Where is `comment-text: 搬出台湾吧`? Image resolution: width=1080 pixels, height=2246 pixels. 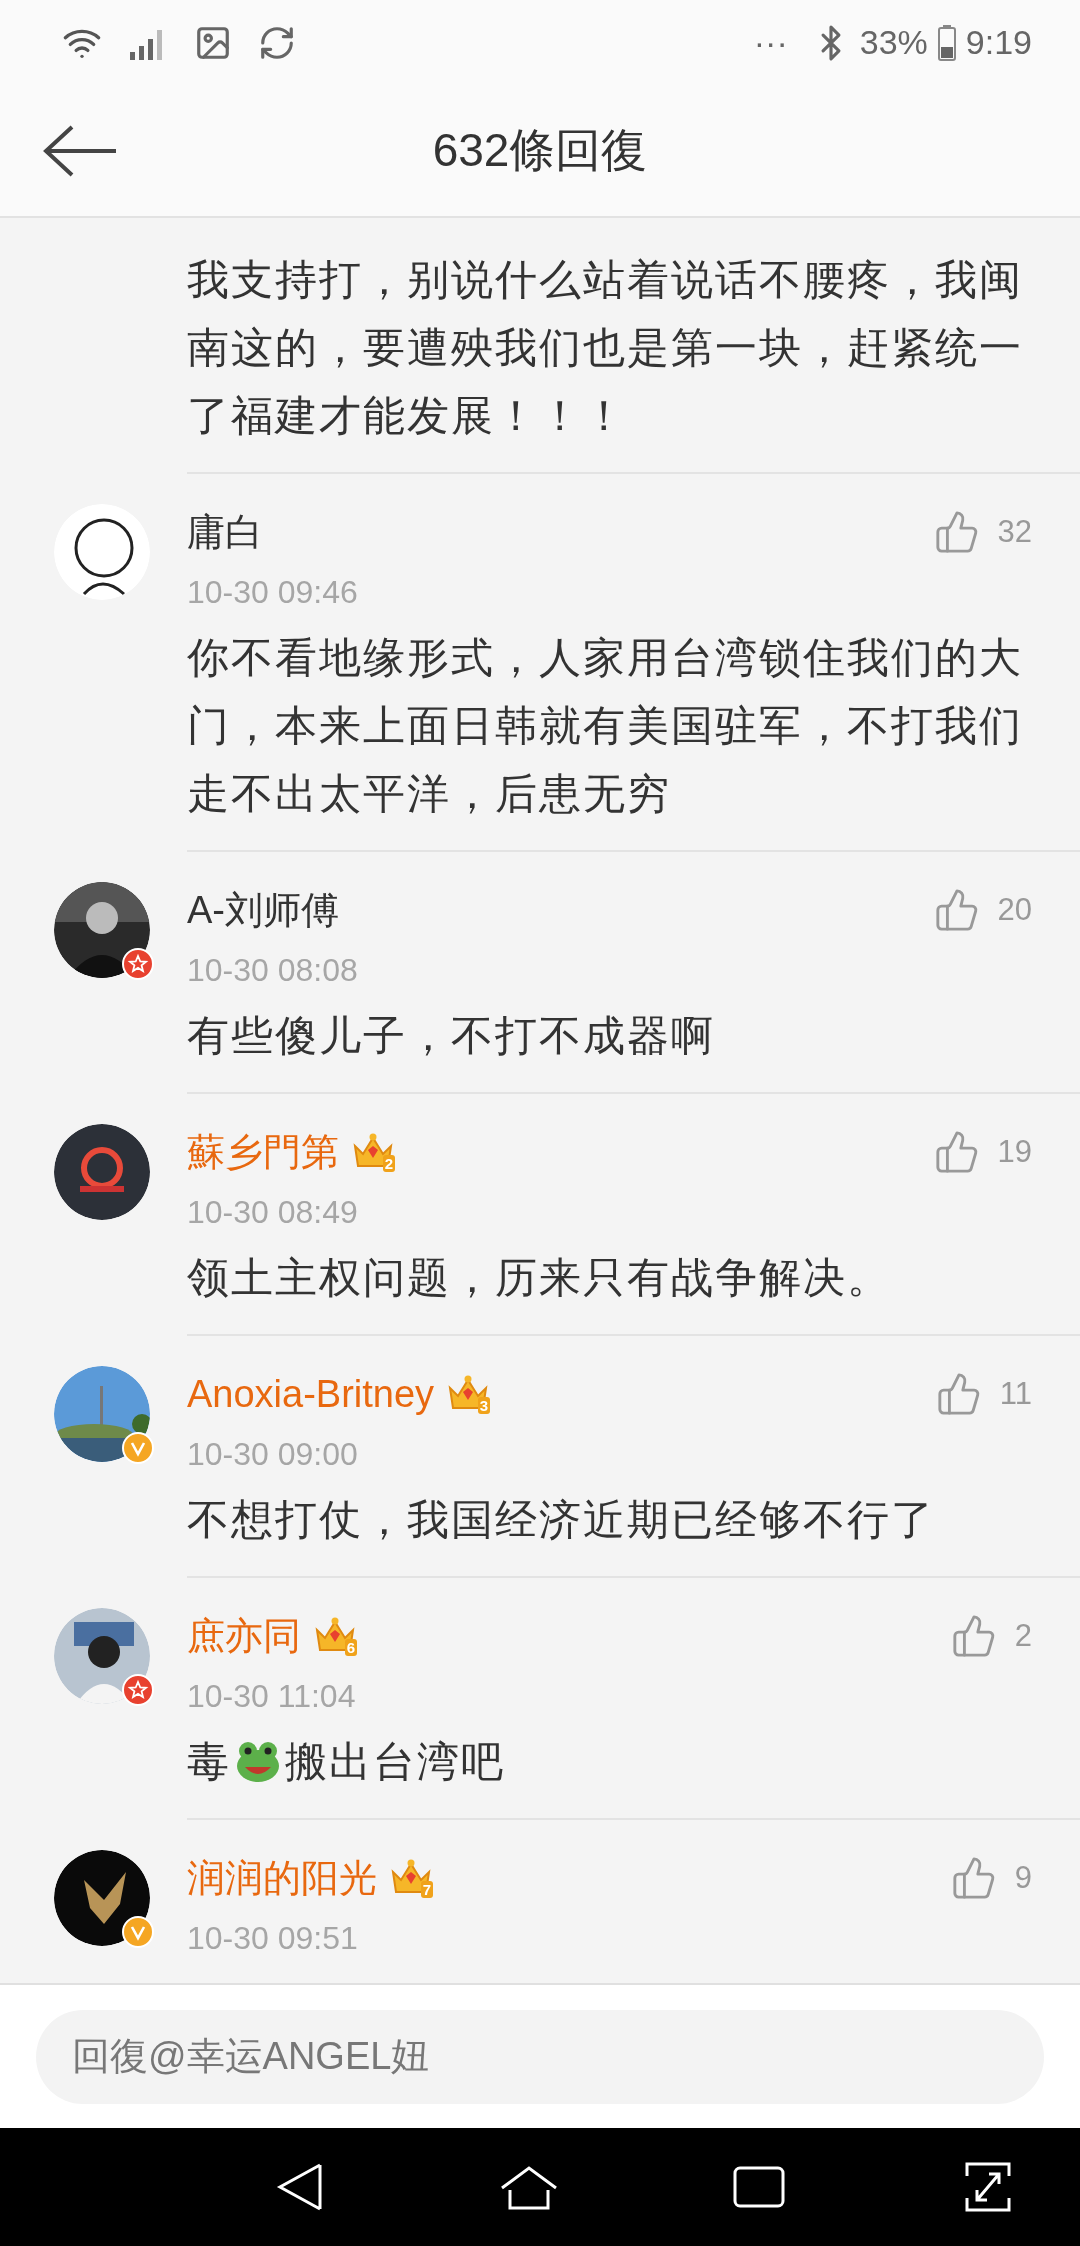 comment-text: 搬出台湾吧 is located at coordinates (395, 1762).